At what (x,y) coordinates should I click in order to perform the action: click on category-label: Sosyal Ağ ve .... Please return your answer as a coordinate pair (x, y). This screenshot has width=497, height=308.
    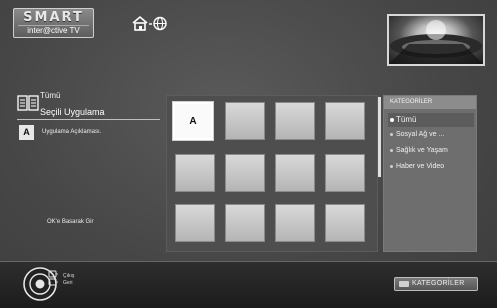
    Looking at the image, I should click on (420, 134).